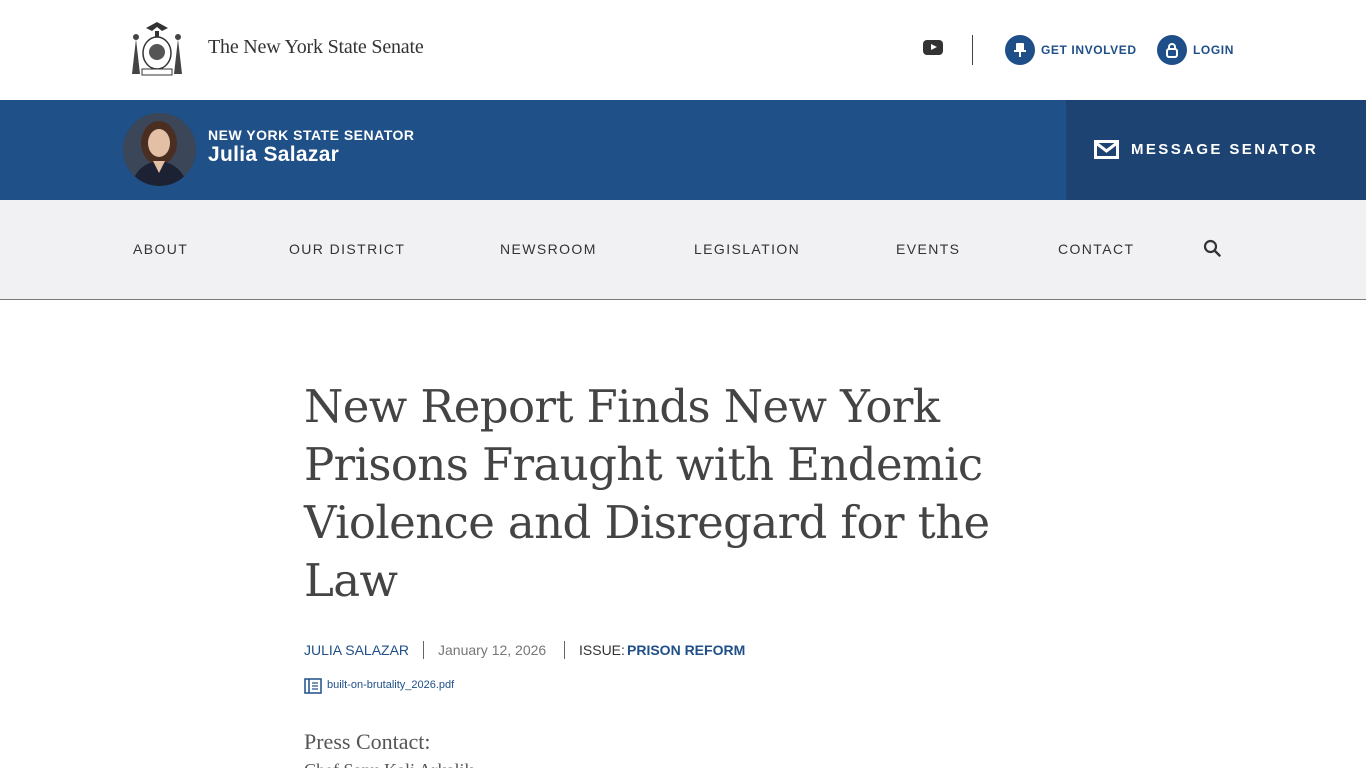 The image size is (1366, 768). I want to click on nav-item-newsroom: NEWSROOM, so click(548, 249).